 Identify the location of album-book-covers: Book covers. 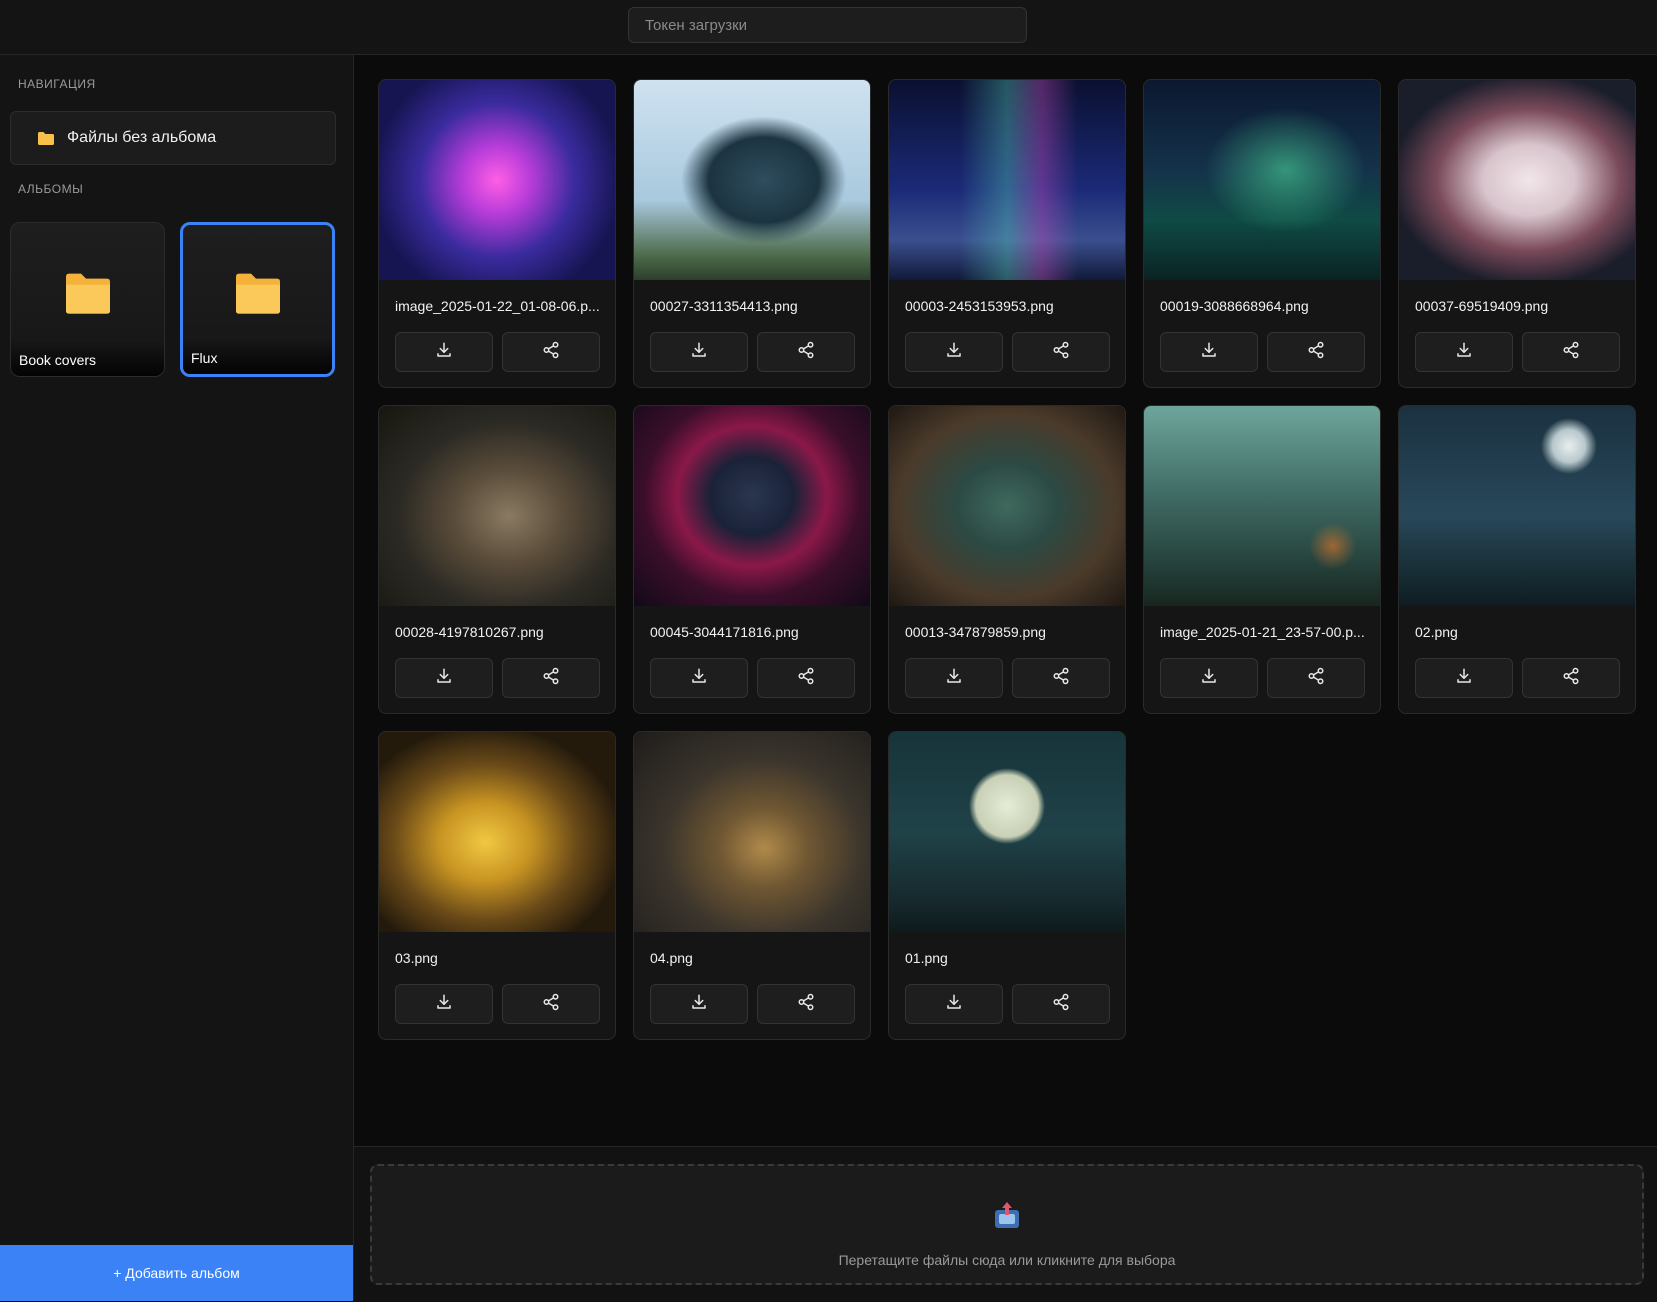
(87, 299).